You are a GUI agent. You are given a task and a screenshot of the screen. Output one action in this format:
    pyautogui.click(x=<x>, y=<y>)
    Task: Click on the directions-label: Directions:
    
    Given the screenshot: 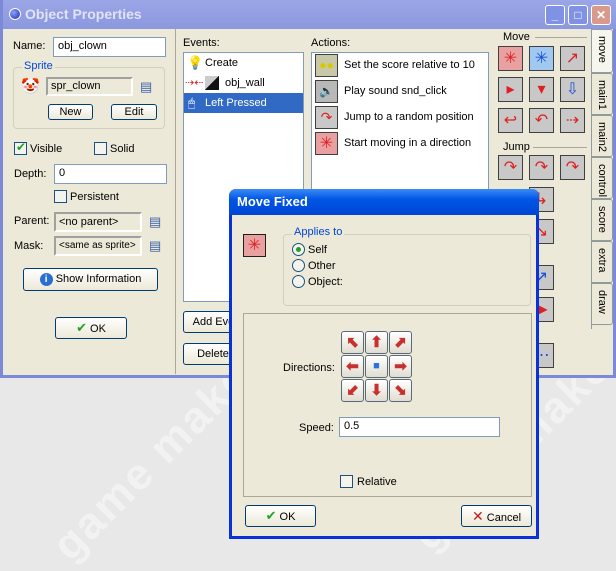 What is the action you would take?
    pyautogui.click(x=309, y=368)
    